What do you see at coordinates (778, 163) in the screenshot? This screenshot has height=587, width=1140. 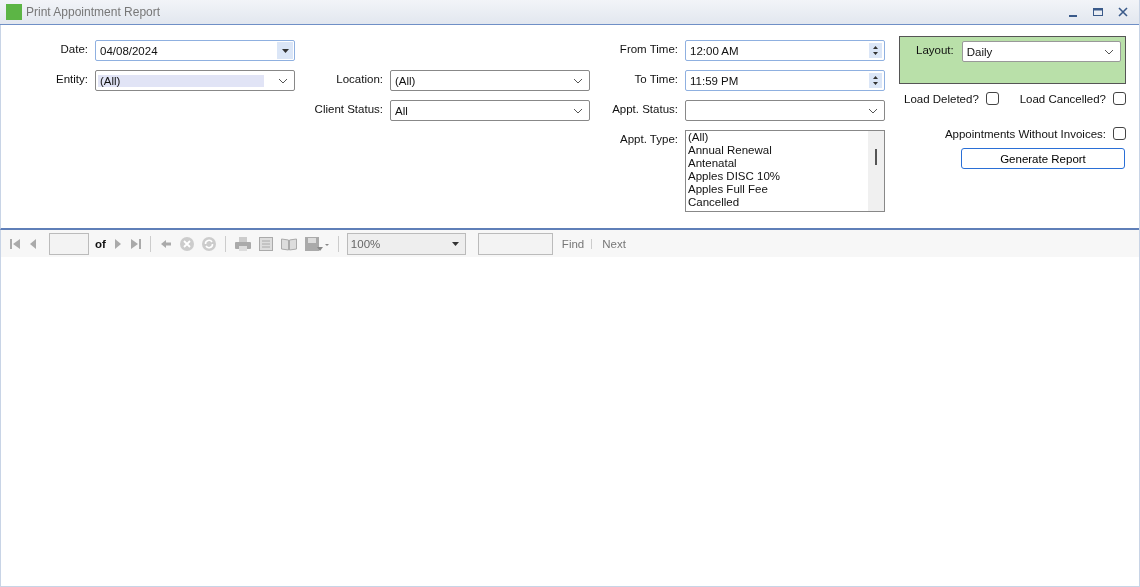 I see `list-item: Antenatal` at bounding box center [778, 163].